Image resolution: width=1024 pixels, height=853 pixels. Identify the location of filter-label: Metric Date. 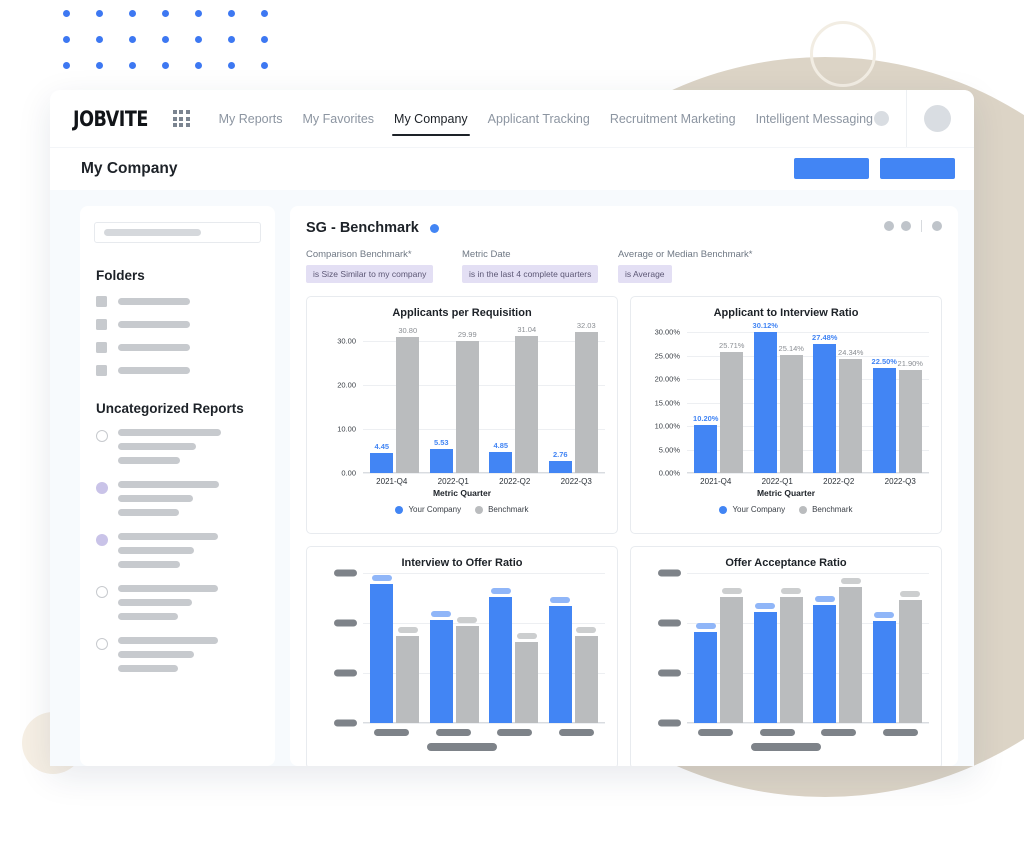
(486, 254).